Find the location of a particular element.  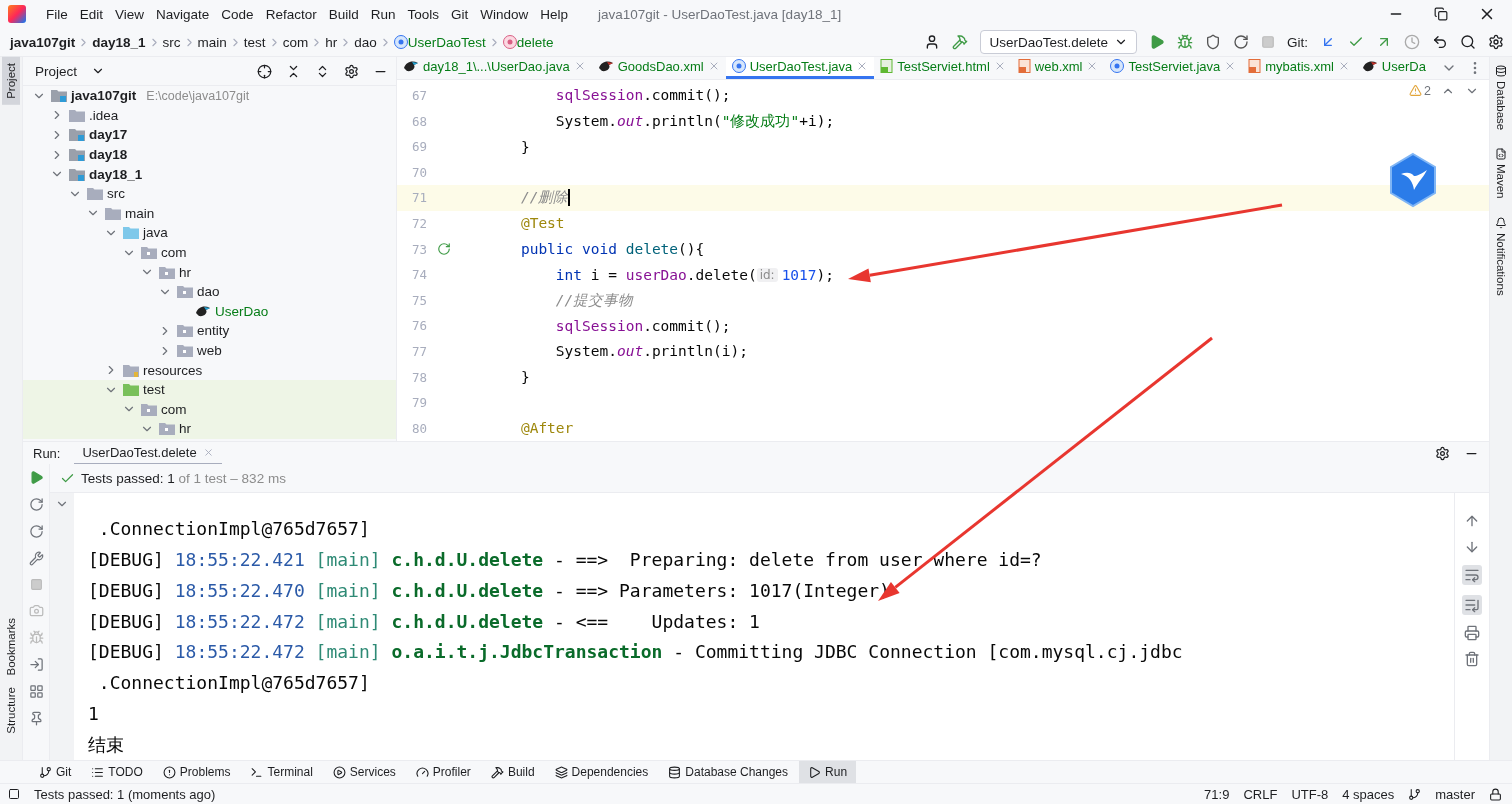

lock-icon is located at coordinates (1495, 794).